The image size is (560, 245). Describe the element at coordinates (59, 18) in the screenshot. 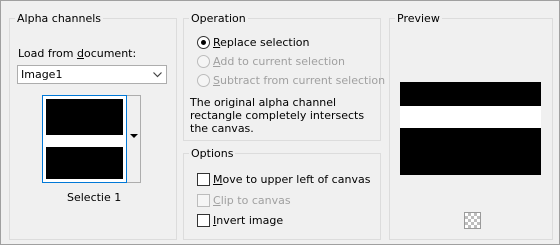

I see `alpha-channels-title: Alpha channels` at that location.